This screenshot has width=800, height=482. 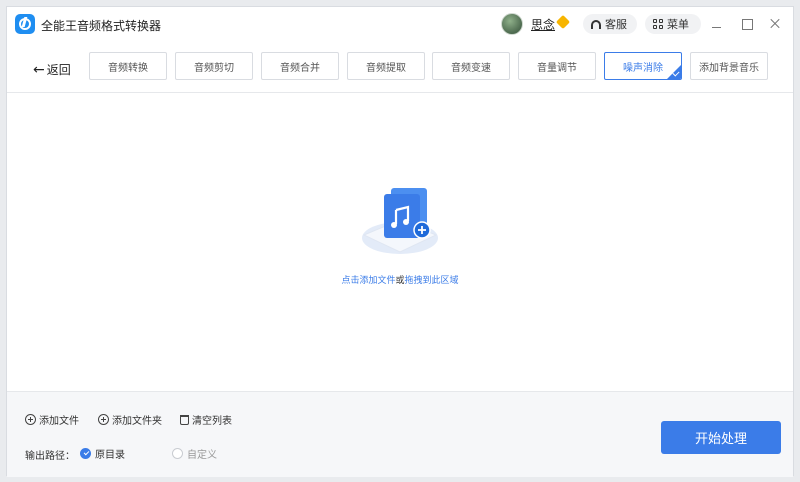 I want to click on trash-icon, so click(x=184, y=419).